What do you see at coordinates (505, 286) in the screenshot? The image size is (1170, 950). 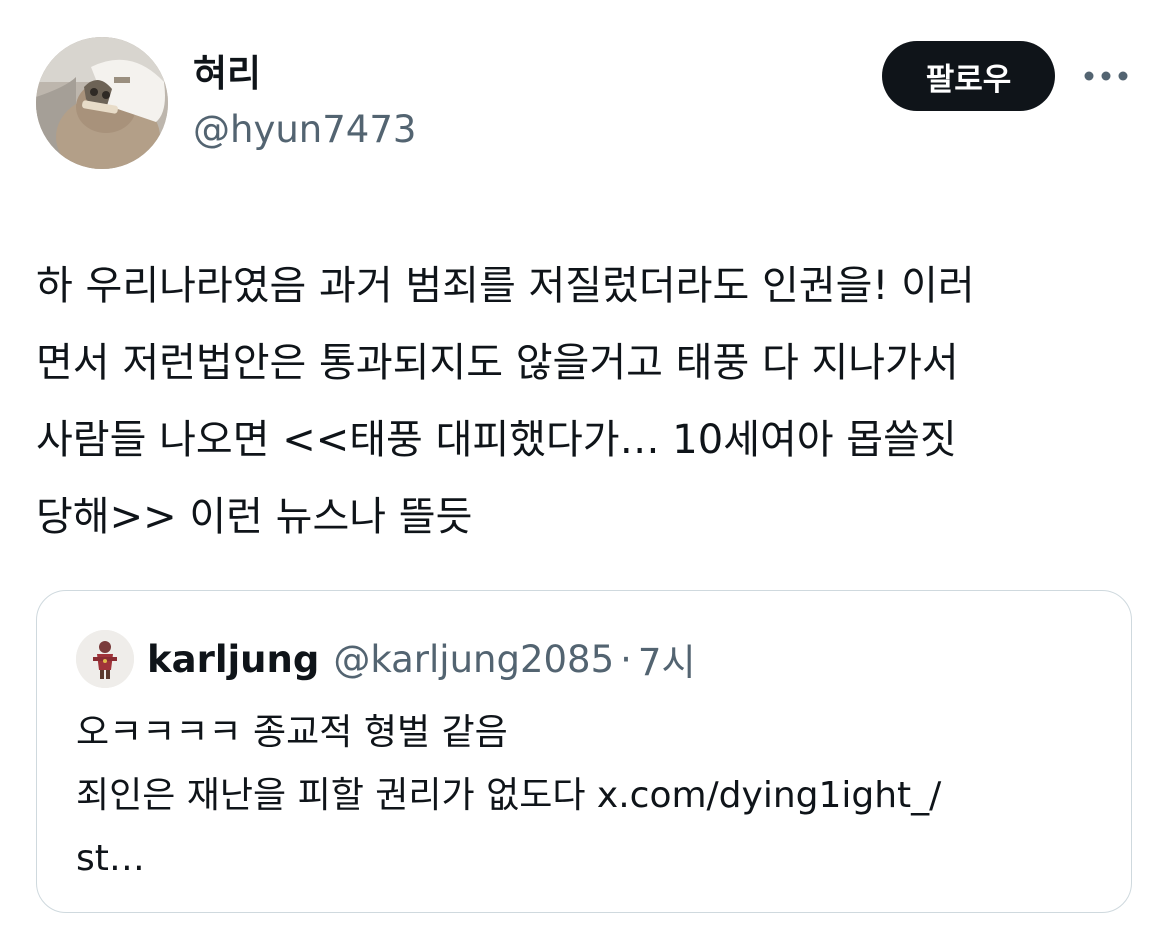 I see `tweet-line: 하 우리나라였음 과거 범죄를 저질렀더라도 인권을! 이러` at bounding box center [505, 286].